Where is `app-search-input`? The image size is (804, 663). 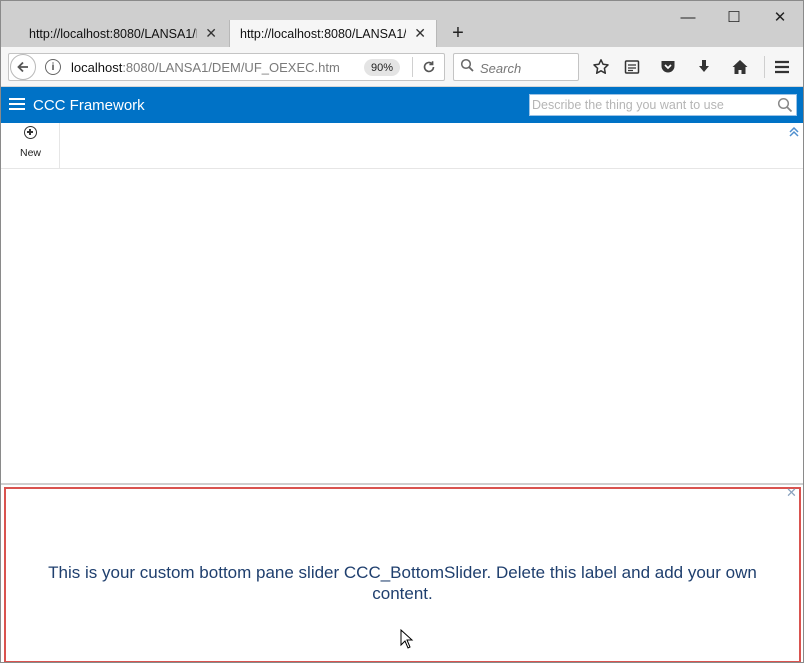 app-search-input is located at coordinates (652, 105).